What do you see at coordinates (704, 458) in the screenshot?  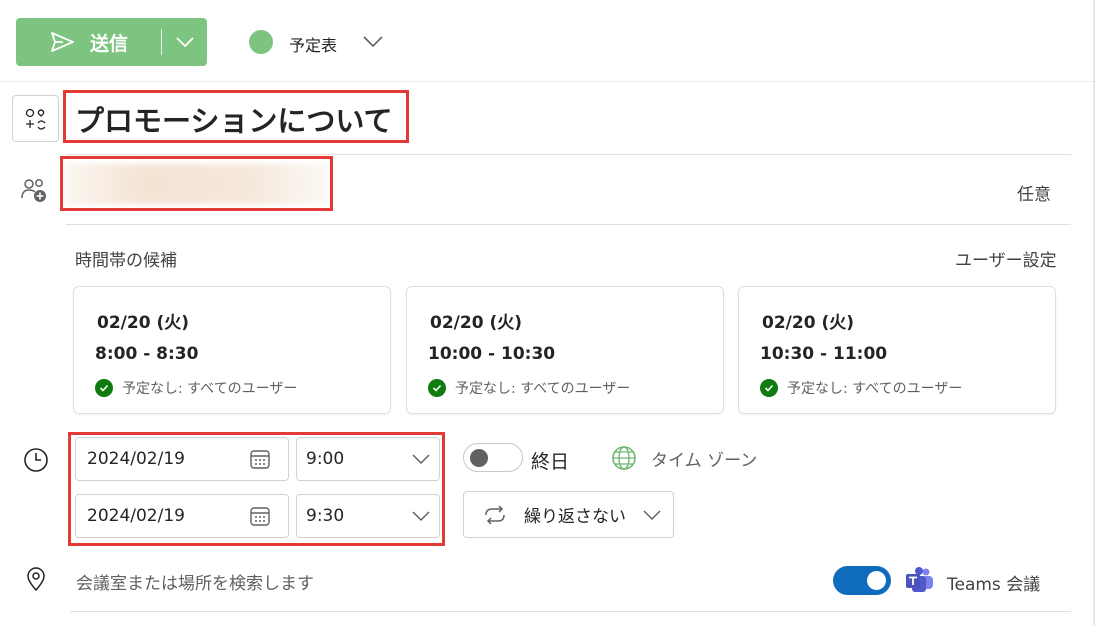 I see `timezone-button: タイム ゾーン` at bounding box center [704, 458].